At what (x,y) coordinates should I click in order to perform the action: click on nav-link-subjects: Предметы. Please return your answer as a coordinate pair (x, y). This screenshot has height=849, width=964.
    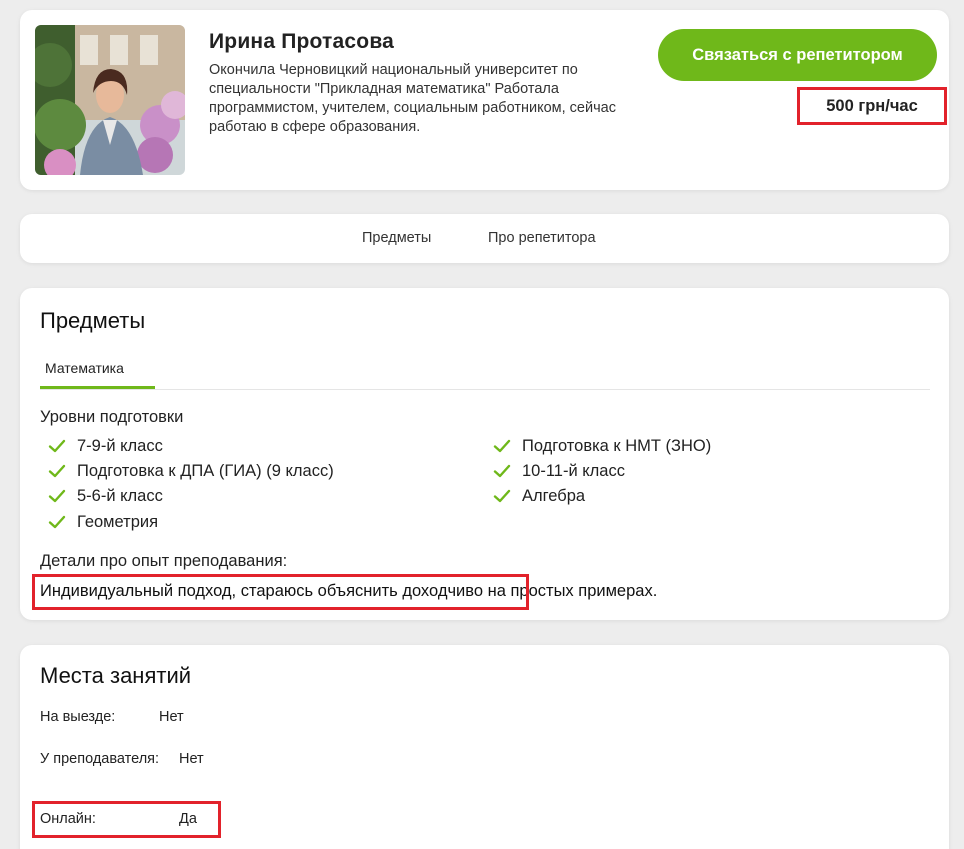
    Looking at the image, I should click on (396, 238).